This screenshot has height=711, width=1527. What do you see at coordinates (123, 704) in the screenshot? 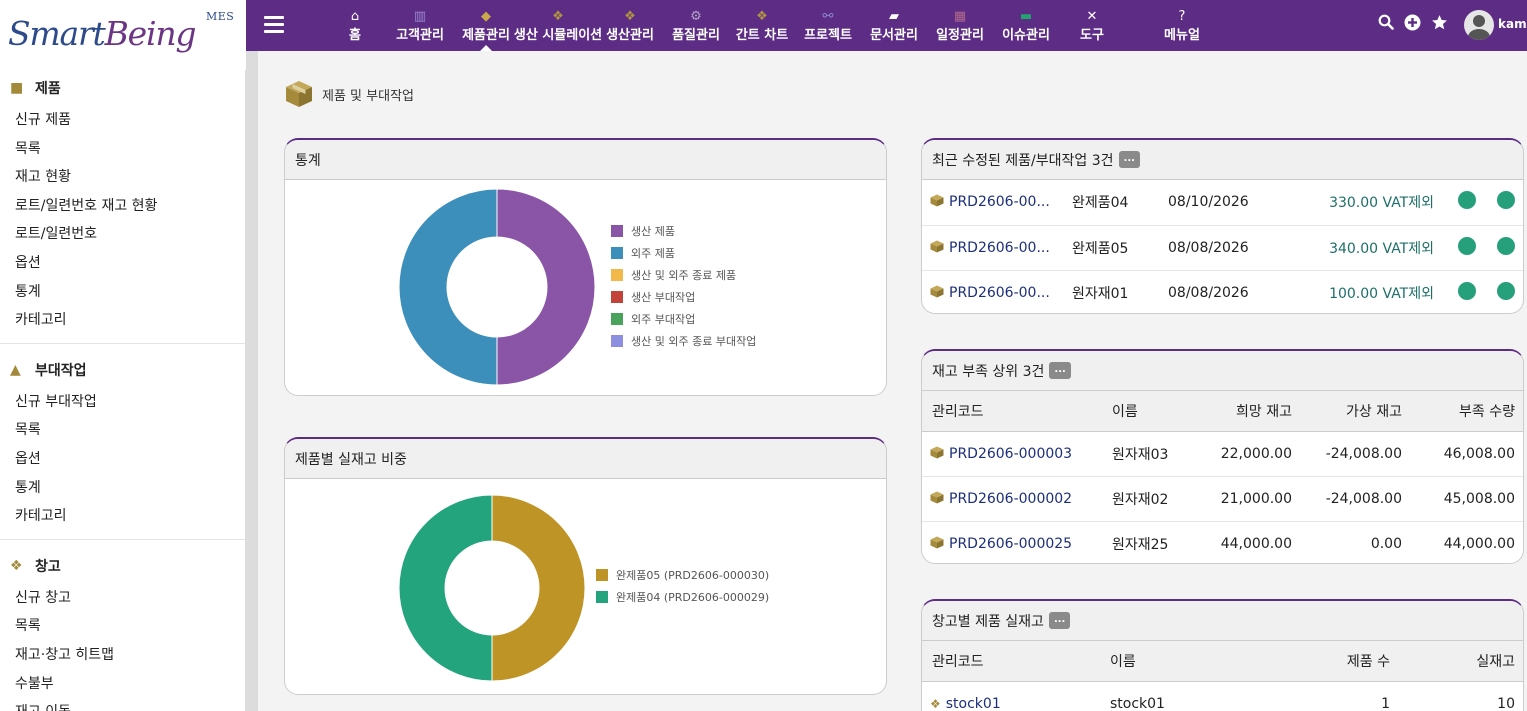
I see `sidebar-item: 재고 이동` at bounding box center [123, 704].